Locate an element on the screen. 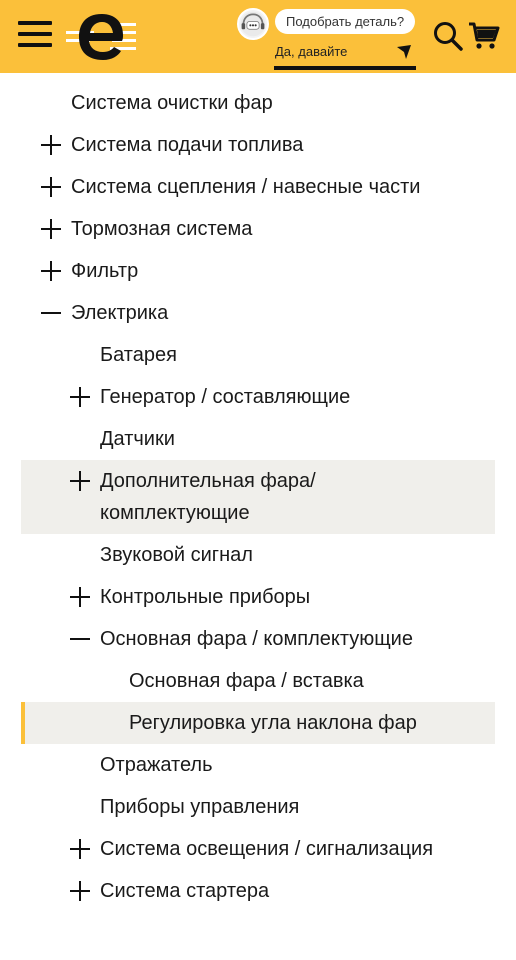 This screenshot has width=516, height=960. tree-item: Батарея is located at coordinates (258, 355).